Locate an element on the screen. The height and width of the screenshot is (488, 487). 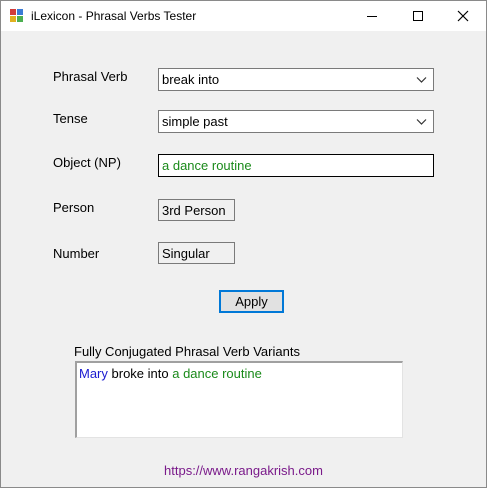
number-field: Singular is located at coordinates (196, 253).